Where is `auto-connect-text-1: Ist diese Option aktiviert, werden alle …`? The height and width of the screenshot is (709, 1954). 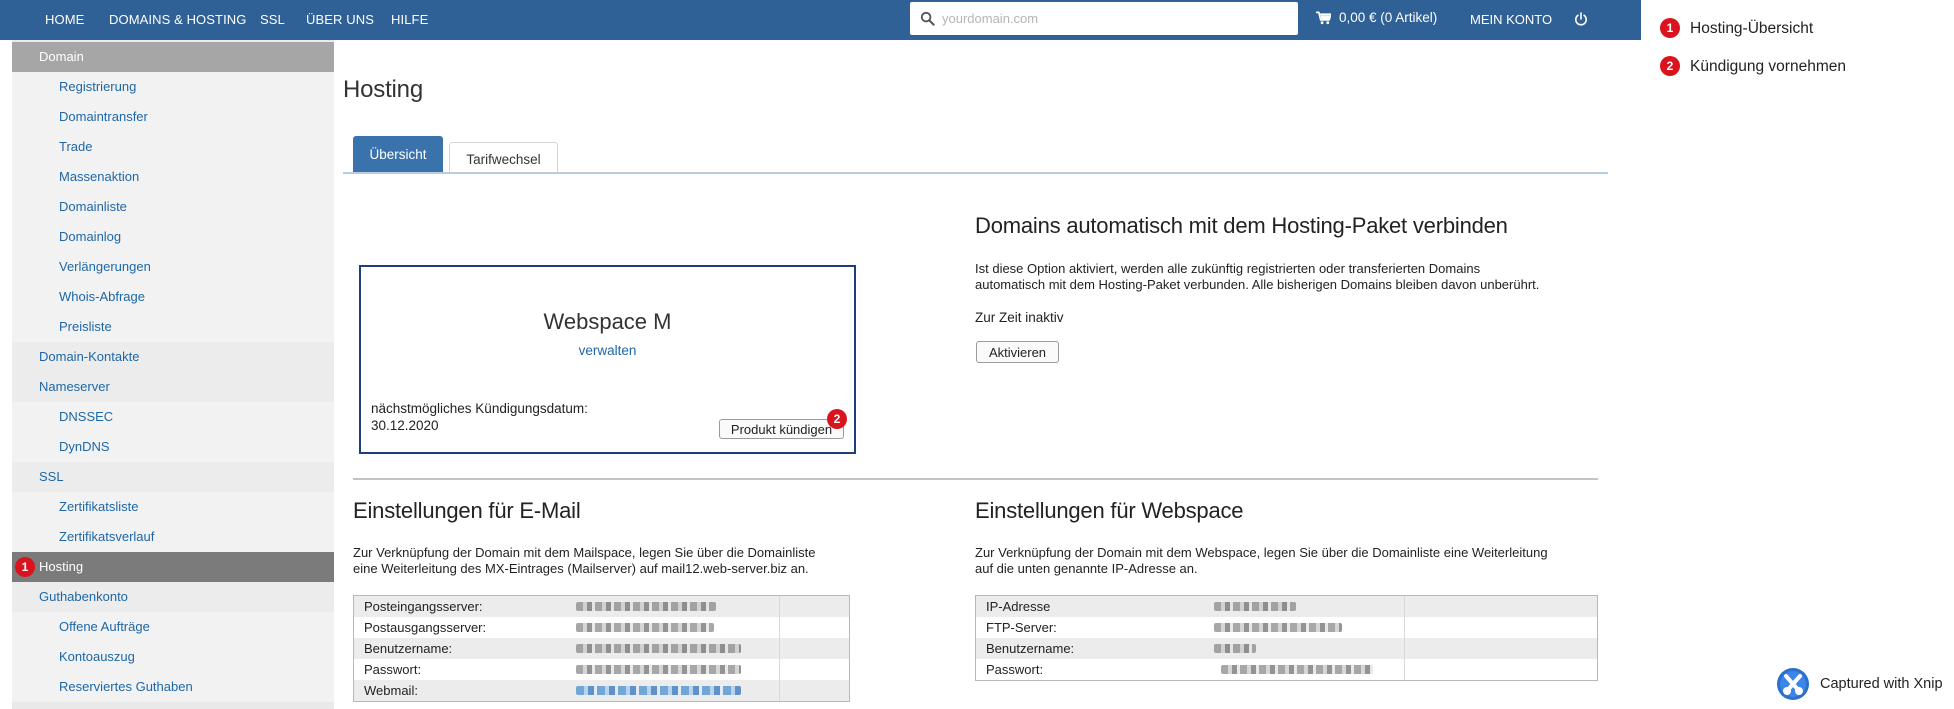 auto-connect-text-1: Ist diese Option aktiviert, werden alle … is located at coordinates (1228, 268).